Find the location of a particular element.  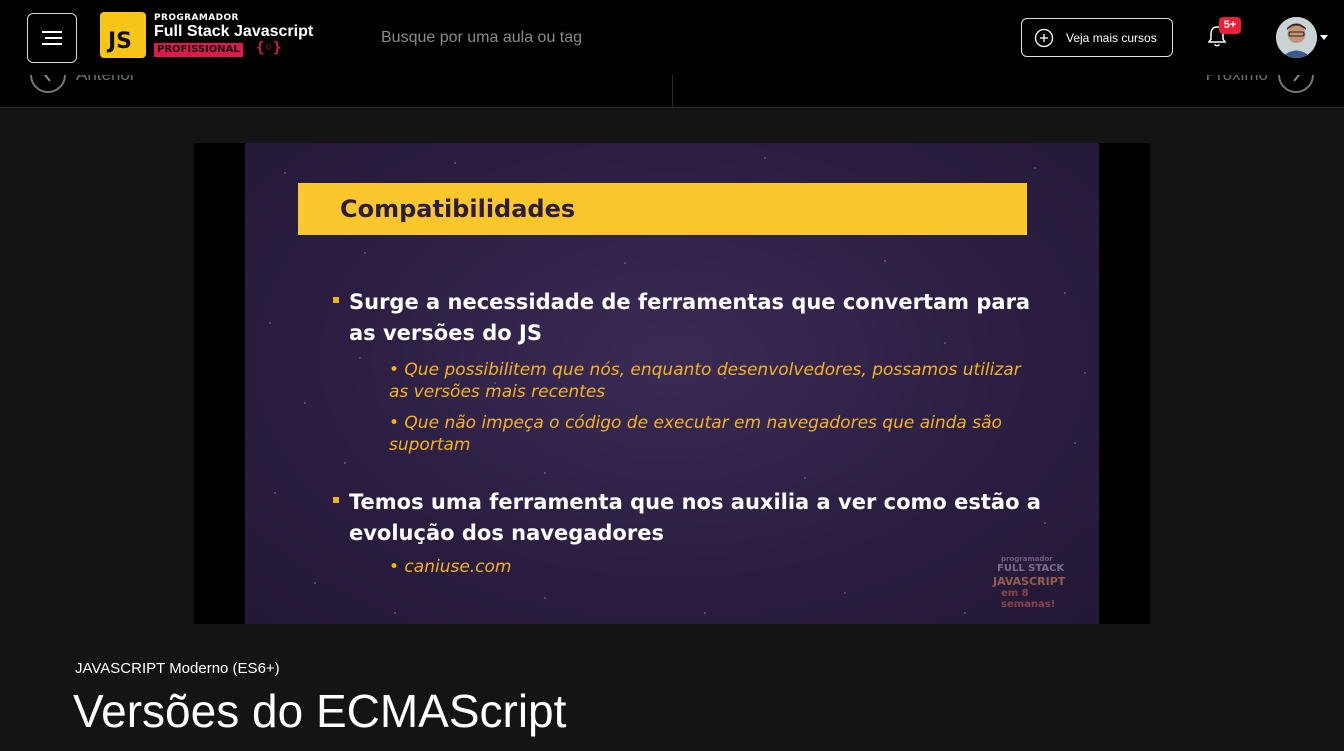

slide-title-bar: Compatibilidades is located at coordinates (662, 209).